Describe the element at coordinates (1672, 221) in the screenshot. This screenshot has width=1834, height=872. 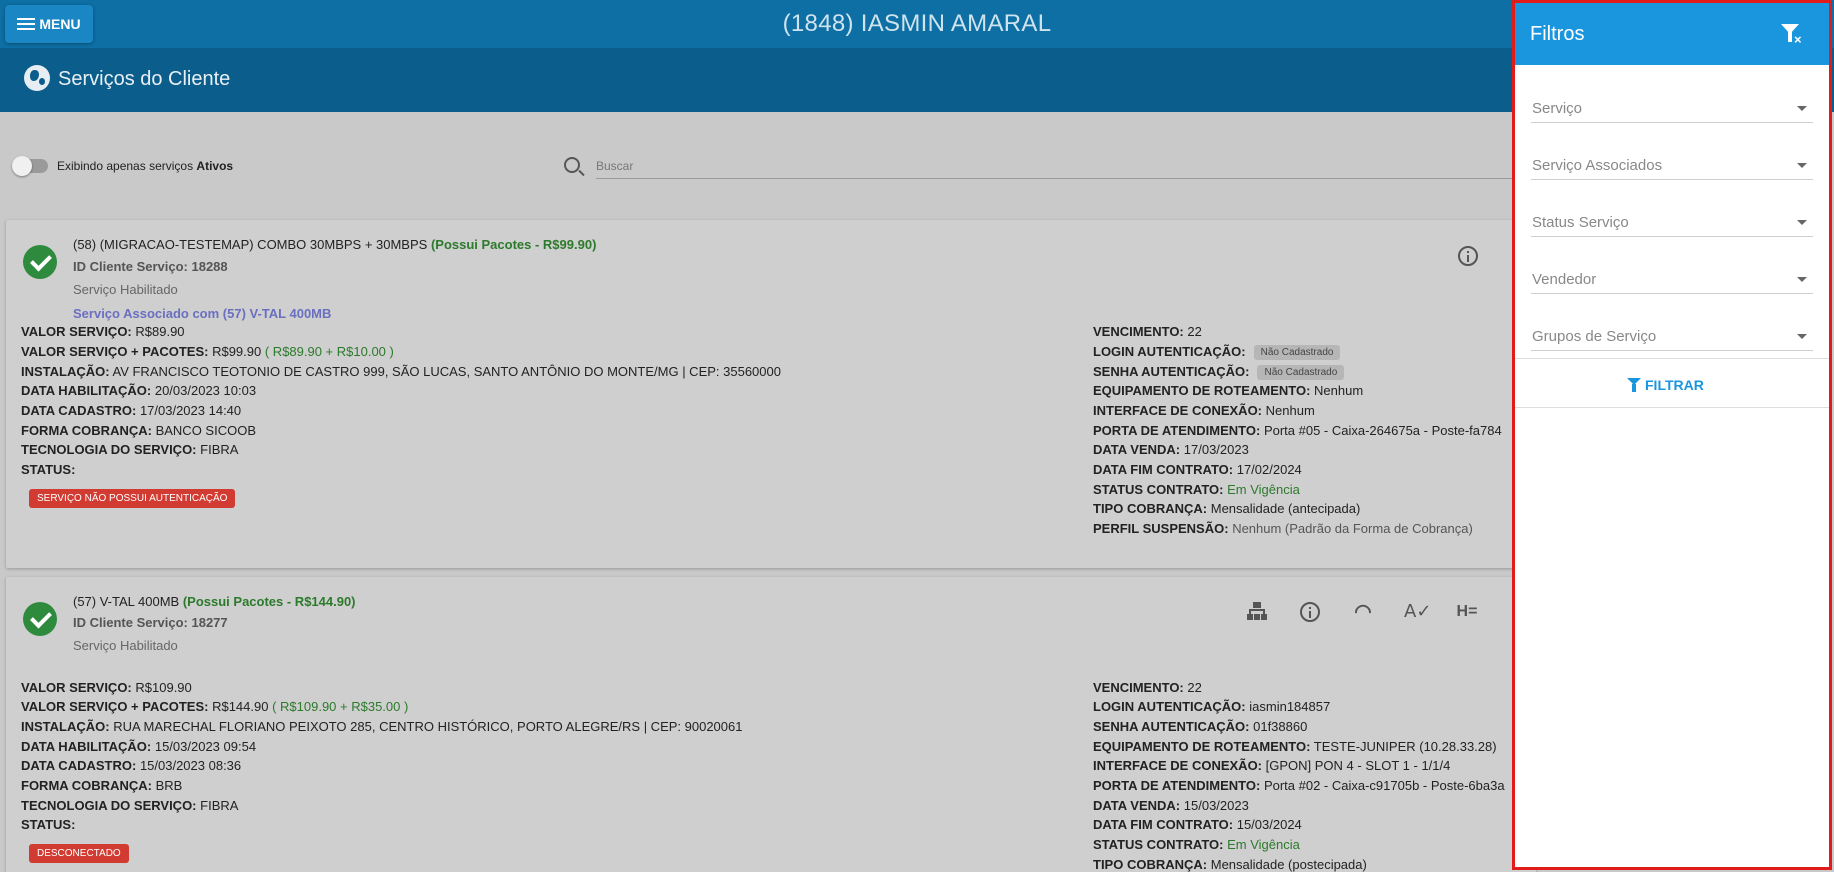
I see `select-status-servico: Status Serviço` at that location.